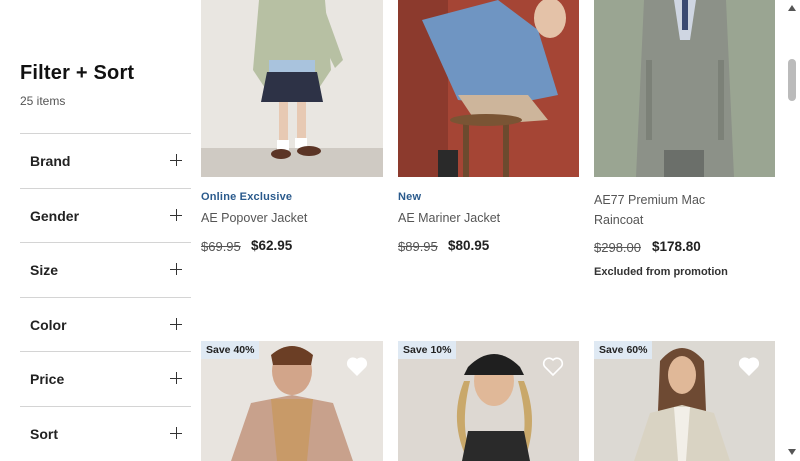 The height and width of the screenshot is (461, 800). I want to click on facet-label: Color, so click(48, 325).